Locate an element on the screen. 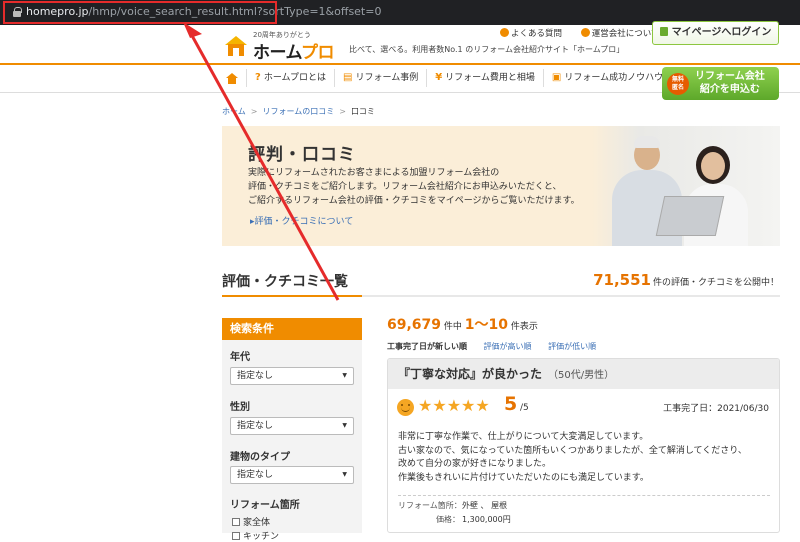  sort-highest: 評価が高い順 is located at coordinates (508, 346).